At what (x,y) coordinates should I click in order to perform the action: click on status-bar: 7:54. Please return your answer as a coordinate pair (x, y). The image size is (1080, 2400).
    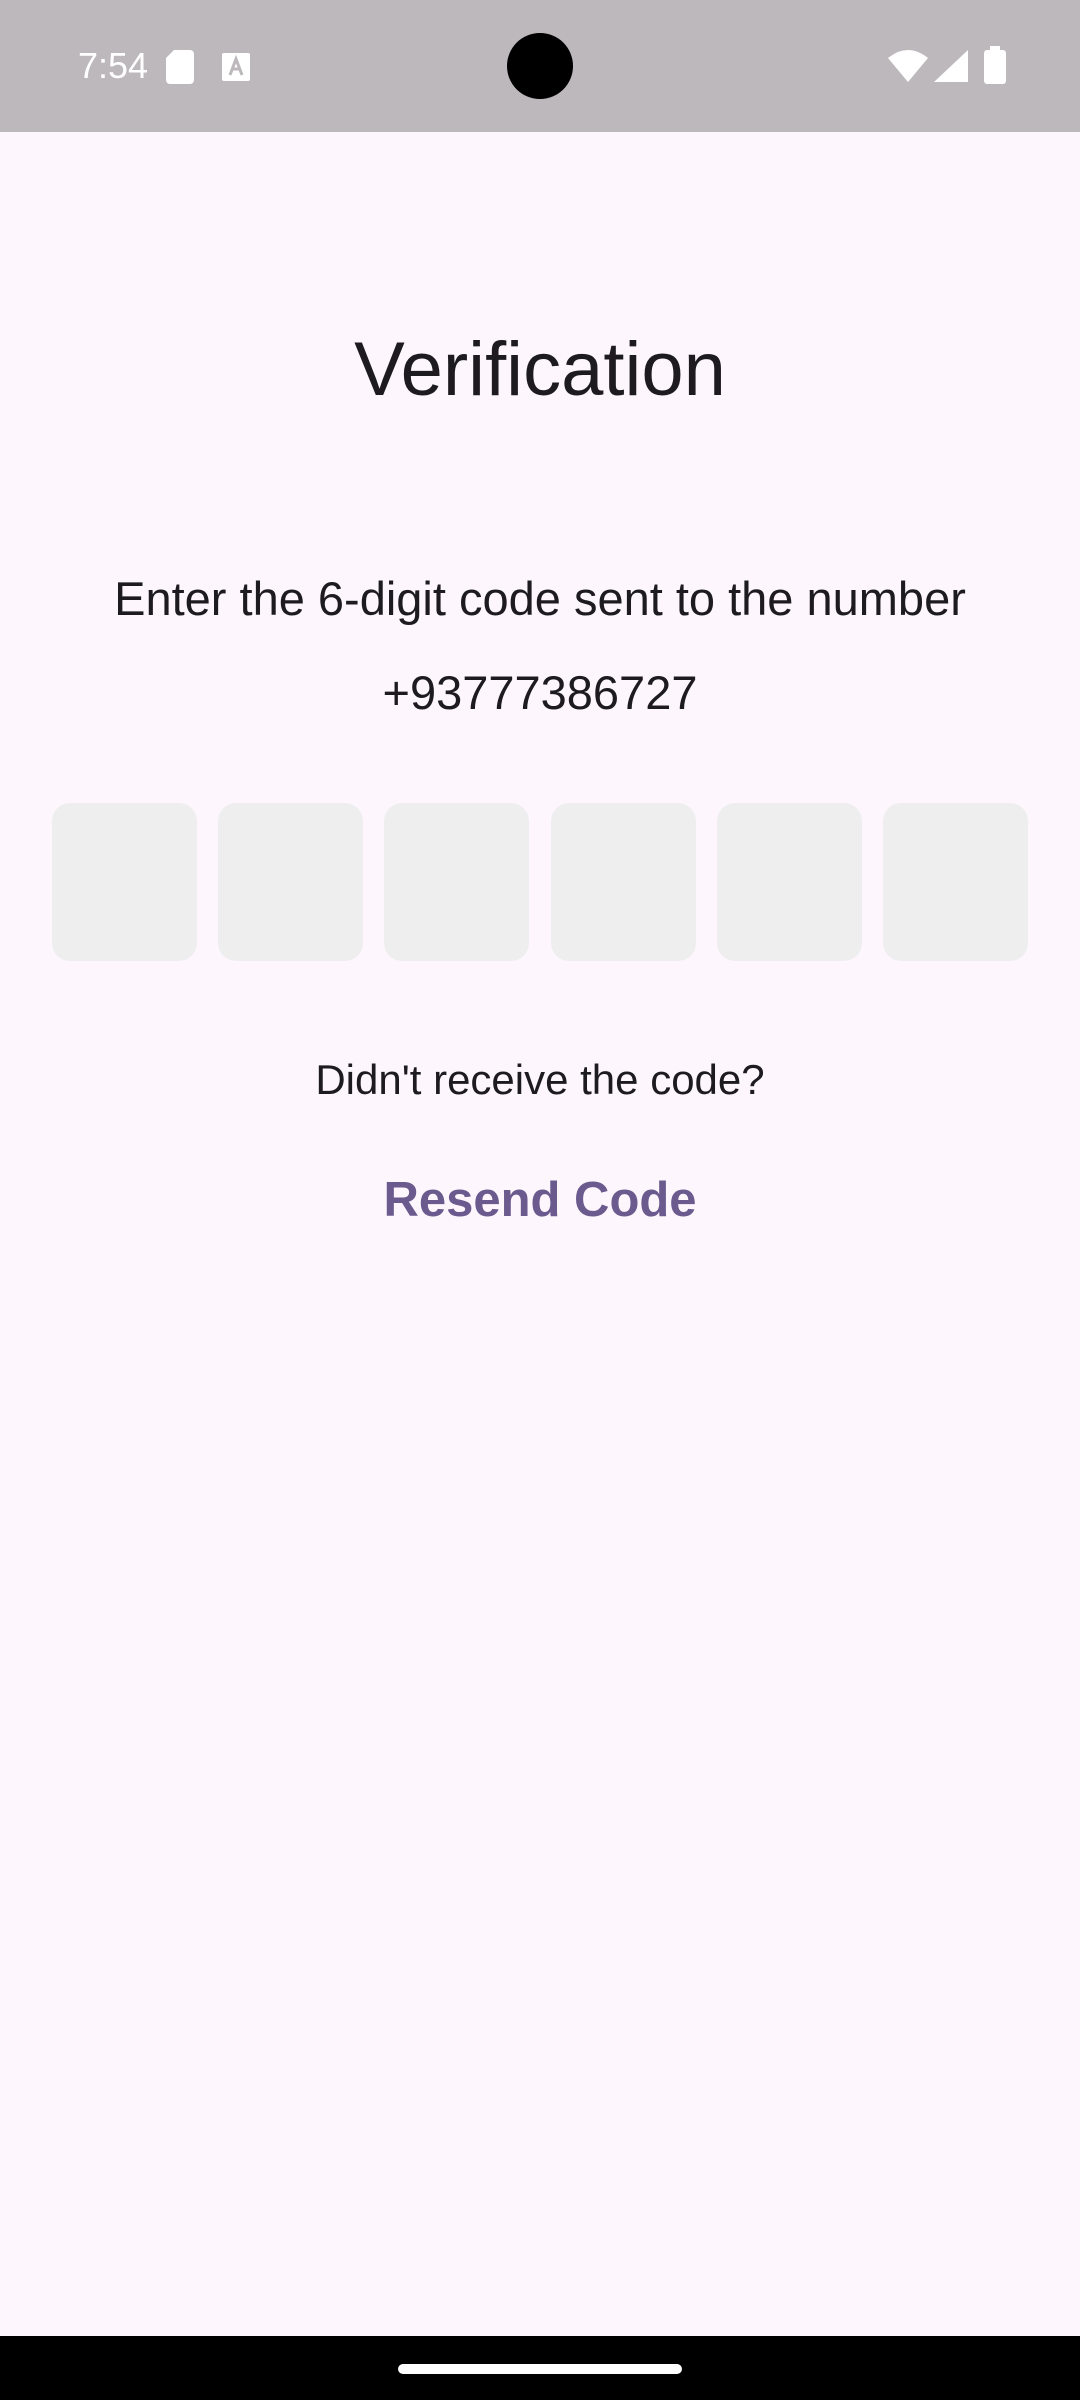
    Looking at the image, I should click on (540, 66).